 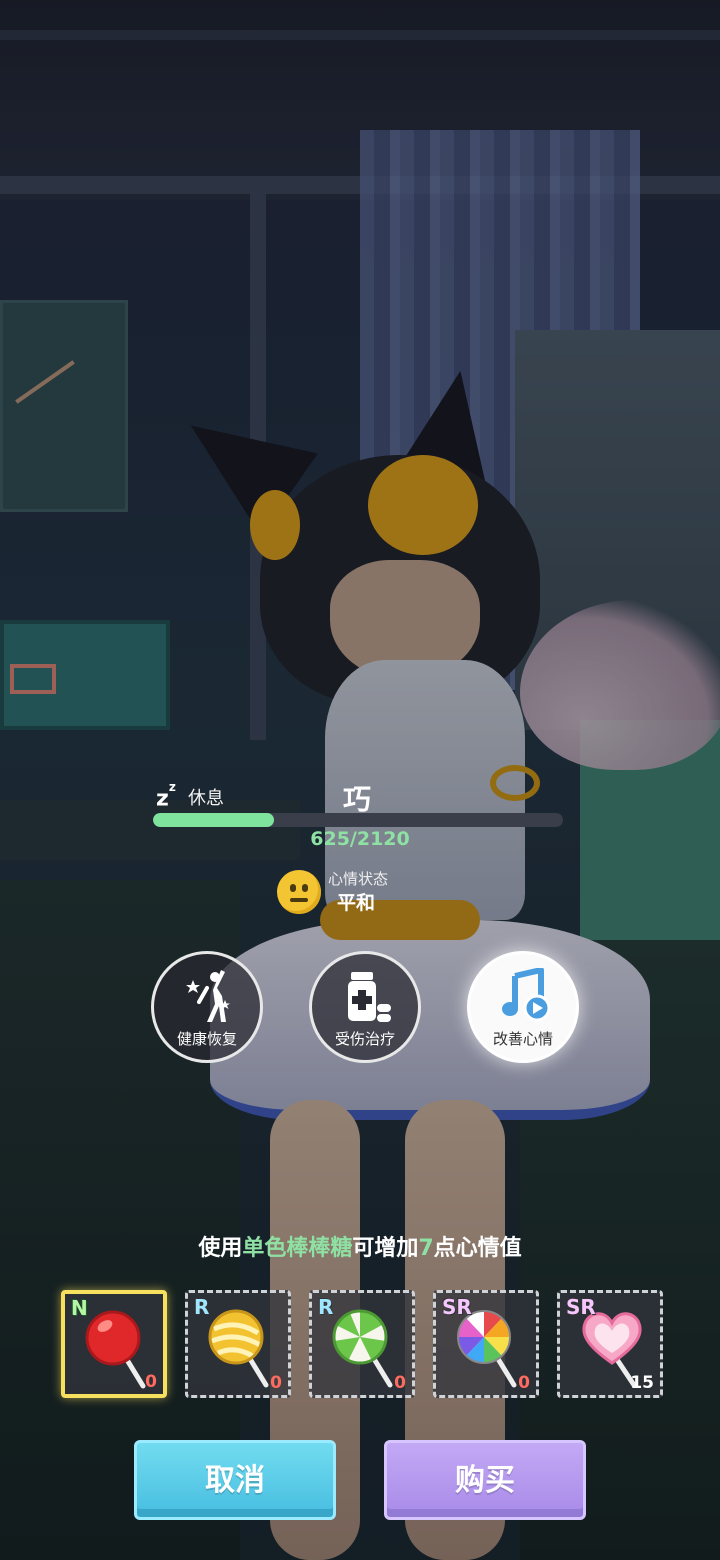 I want to click on mood-state-label: 心情状态, so click(x=358, y=879).